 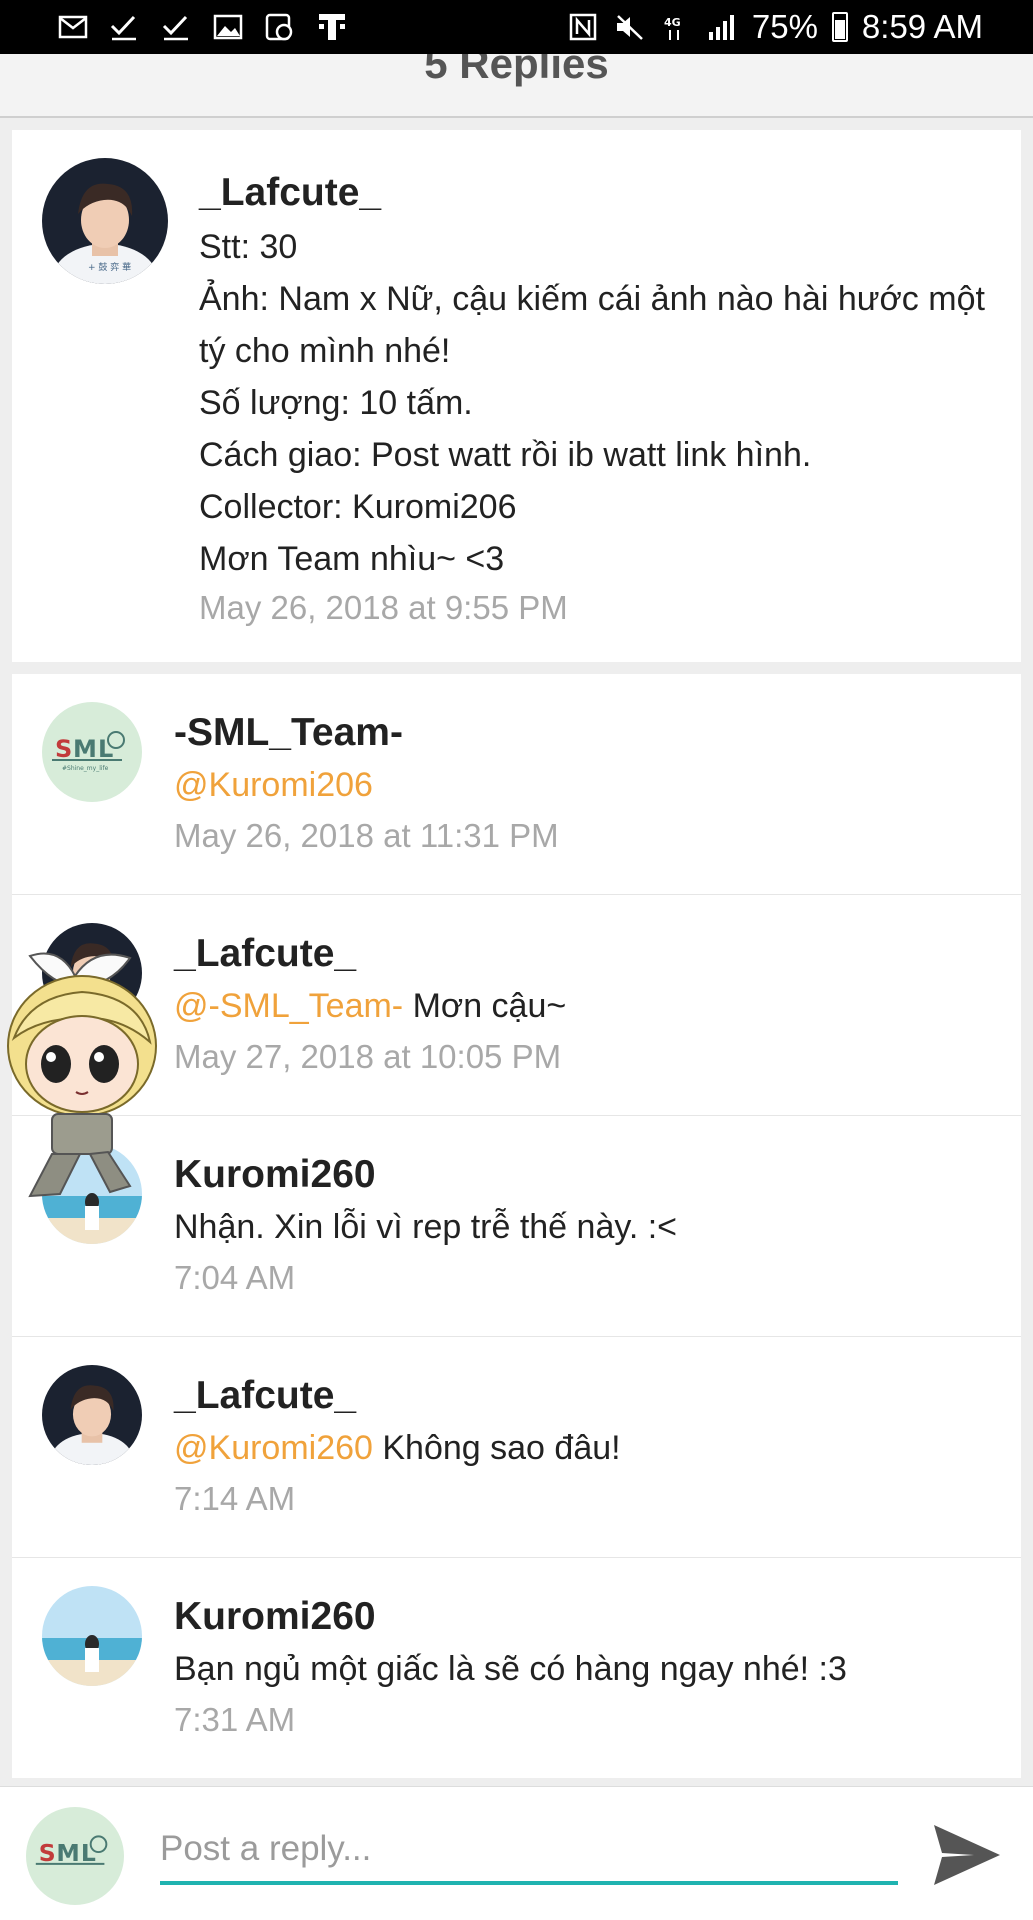 What do you see at coordinates (235, 1277) in the screenshot?
I see `timestamp: 7:04 AM` at bounding box center [235, 1277].